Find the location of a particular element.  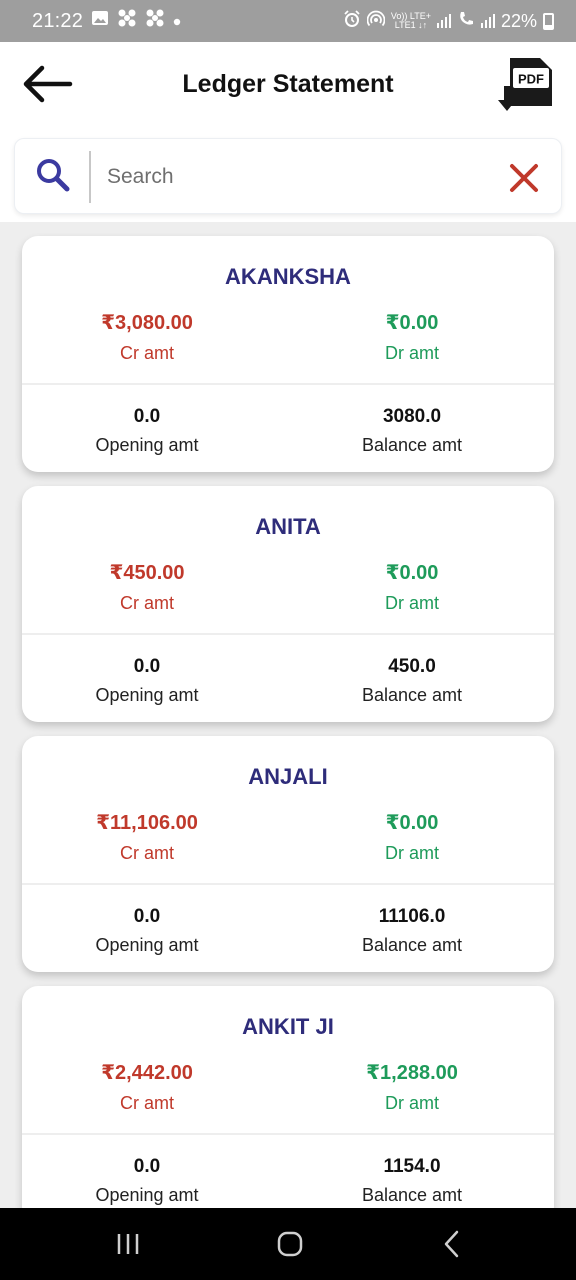

recent-apps-button is located at coordinates (128, 1244).